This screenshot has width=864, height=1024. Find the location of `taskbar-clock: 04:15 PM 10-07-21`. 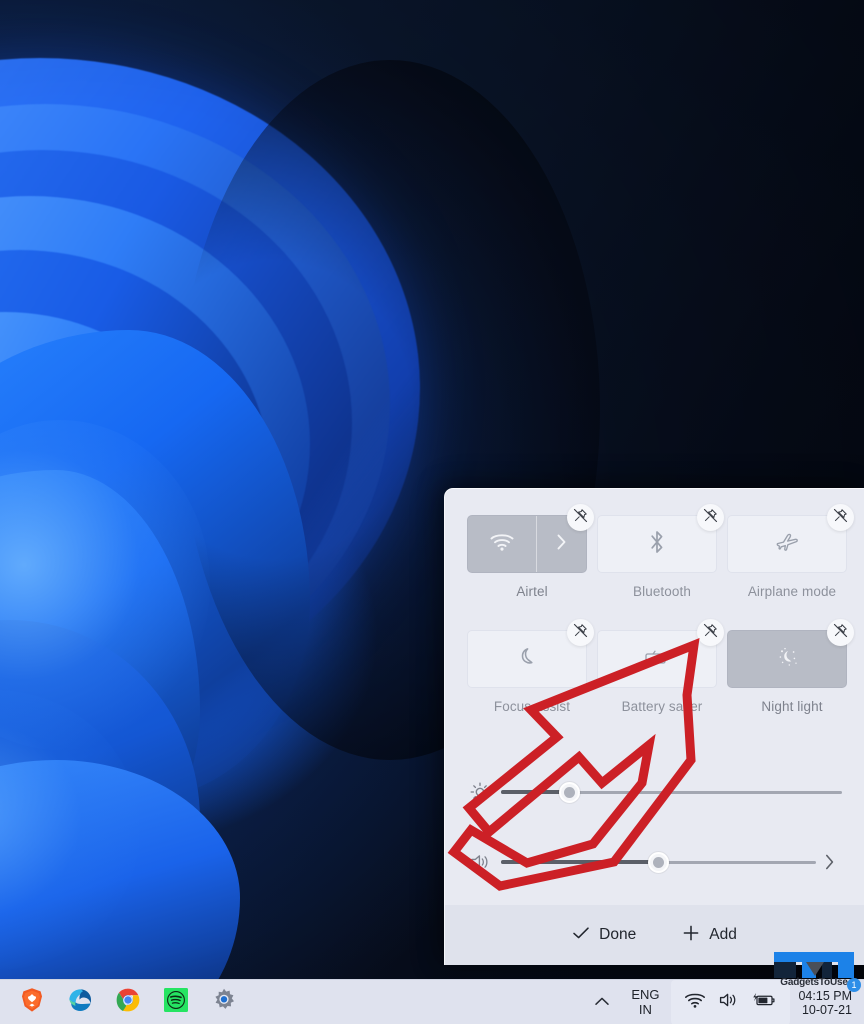

taskbar-clock: 04:15 PM 10-07-21 is located at coordinates (827, 1002).